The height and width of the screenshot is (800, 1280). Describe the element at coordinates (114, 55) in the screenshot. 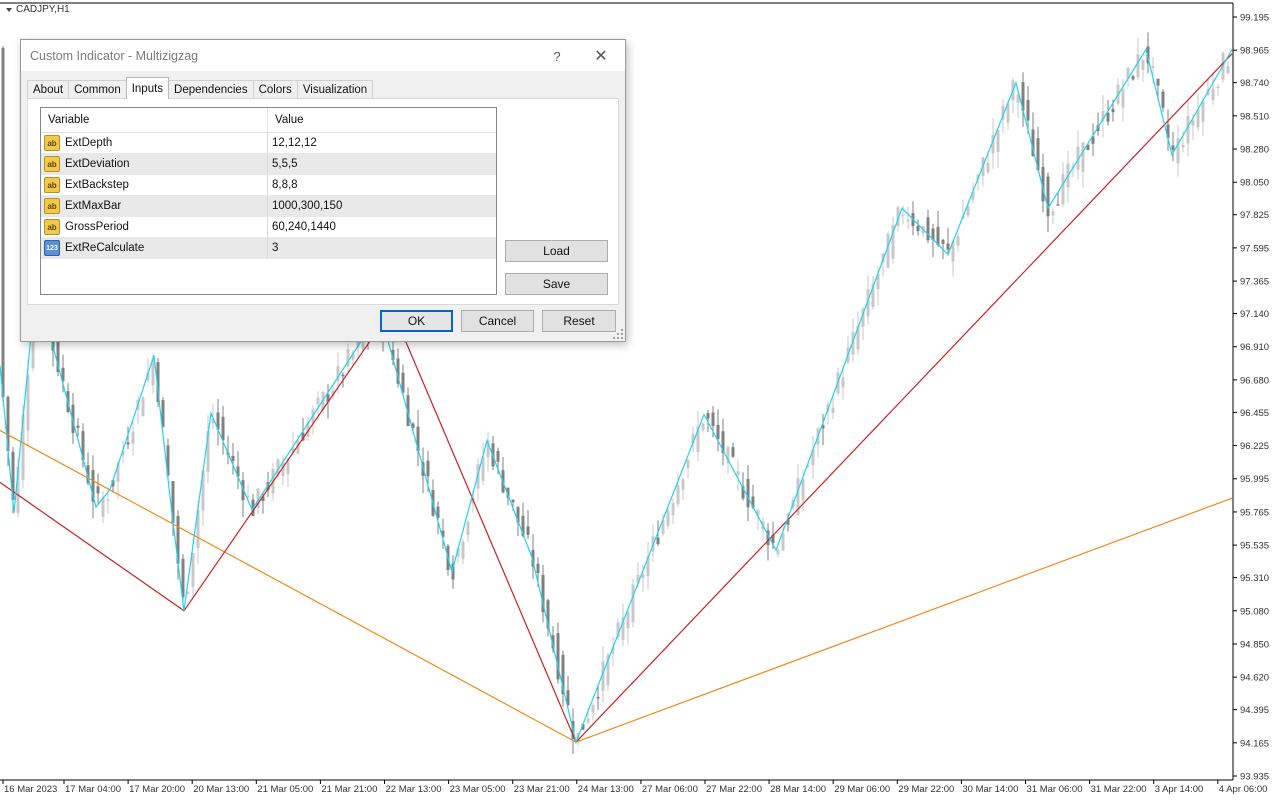

I see `dialog-title: Custom Indicator - Multizigzag` at that location.